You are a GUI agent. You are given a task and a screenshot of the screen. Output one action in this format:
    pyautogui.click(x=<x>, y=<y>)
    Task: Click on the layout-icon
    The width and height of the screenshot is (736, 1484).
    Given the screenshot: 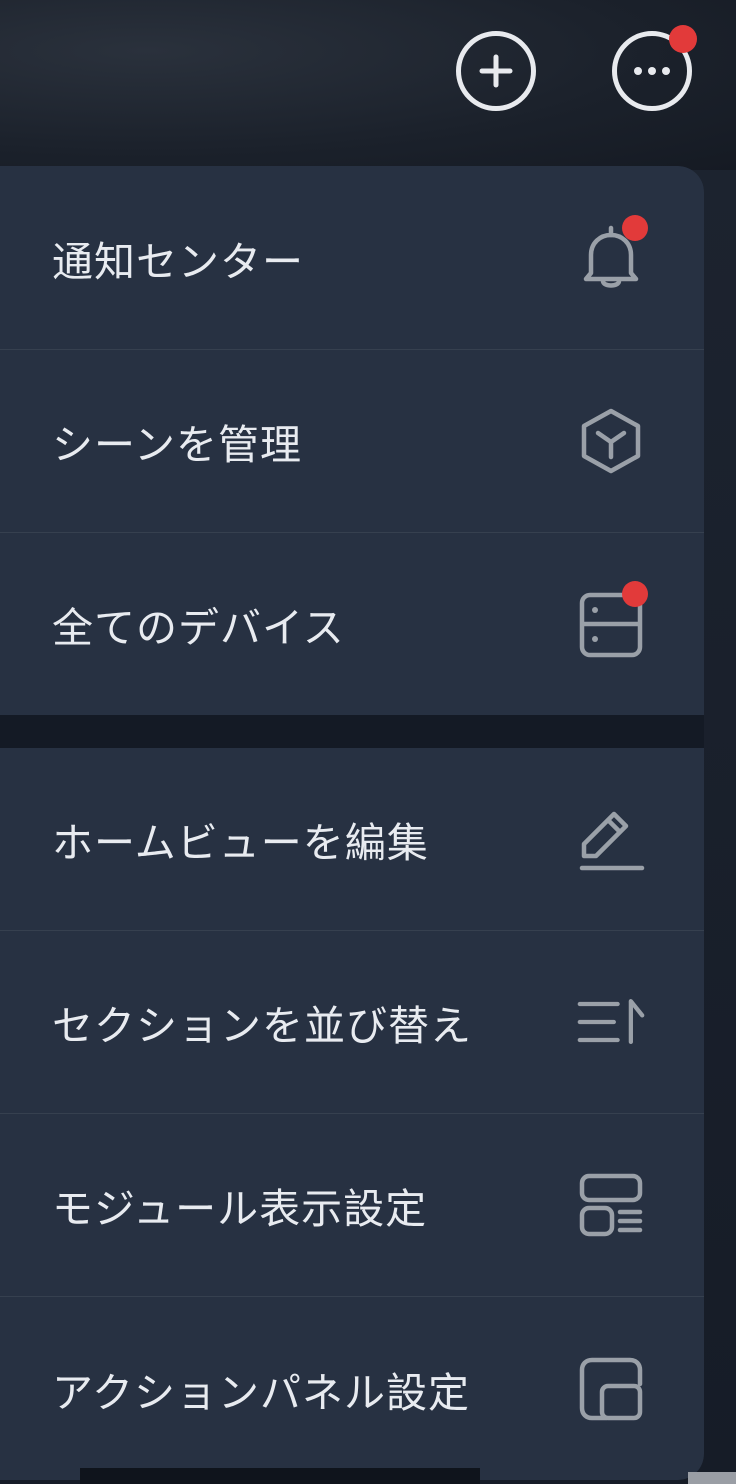 What is the action you would take?
    pyautogui.click(x=611, y=1205)
    